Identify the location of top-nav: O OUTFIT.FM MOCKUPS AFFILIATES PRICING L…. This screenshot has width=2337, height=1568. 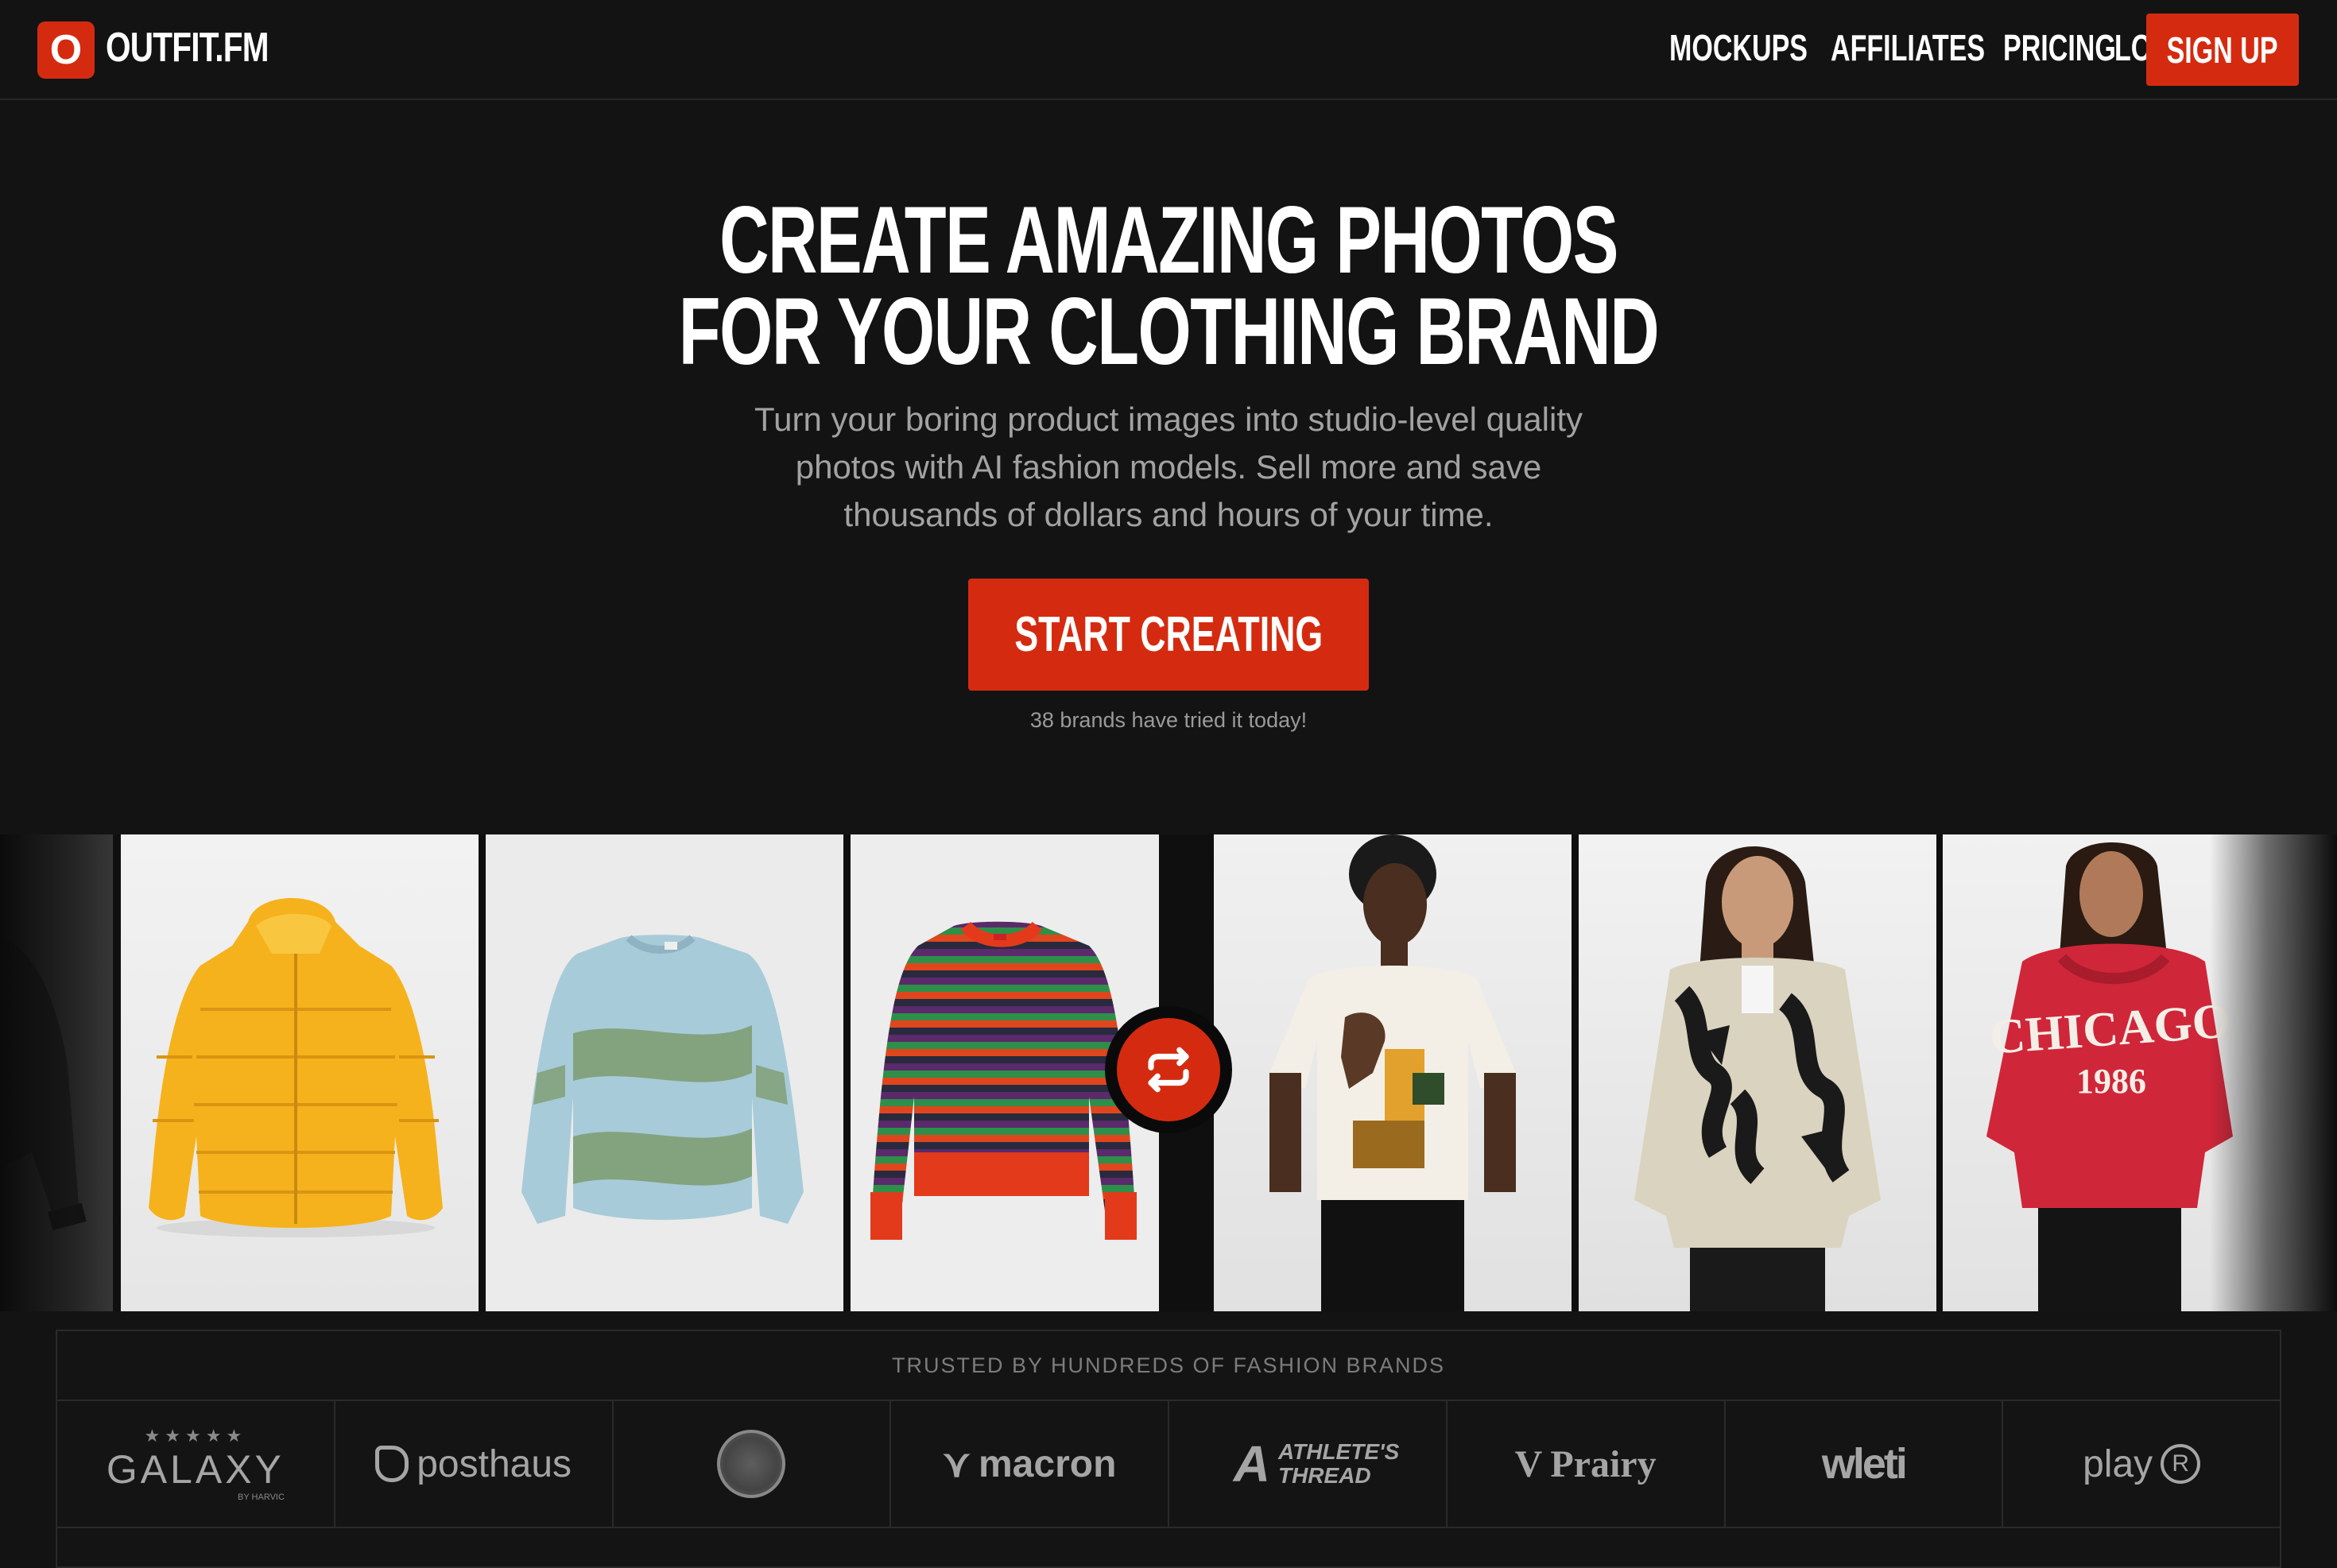
(1168, 50).